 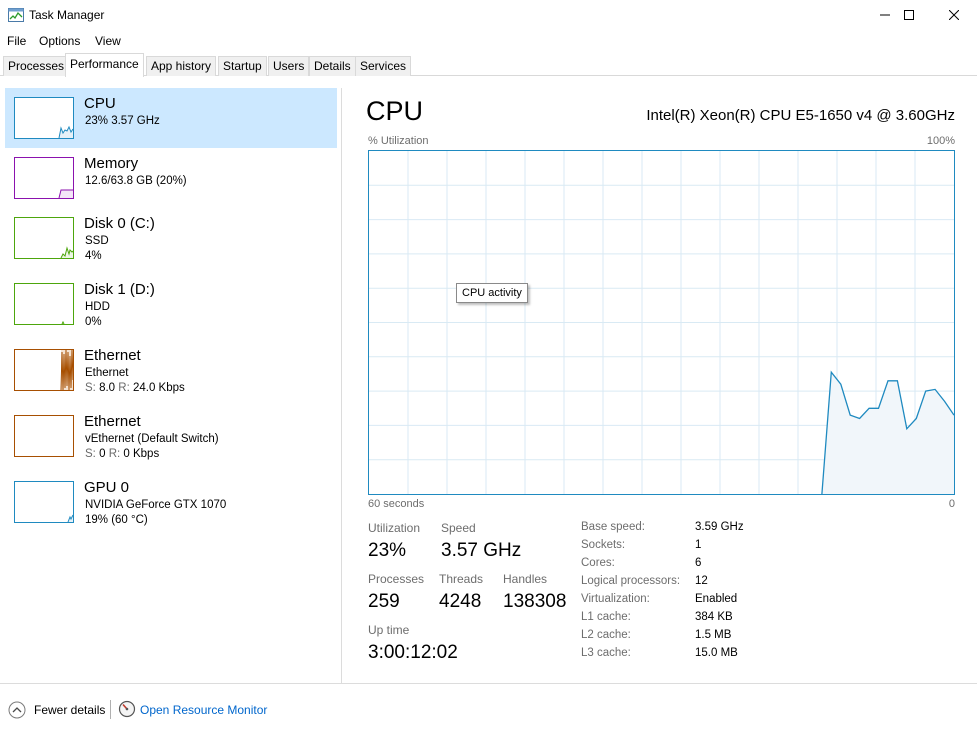 I want to click on vethernet-thumbnail-graph, so click(x=44, y=436).